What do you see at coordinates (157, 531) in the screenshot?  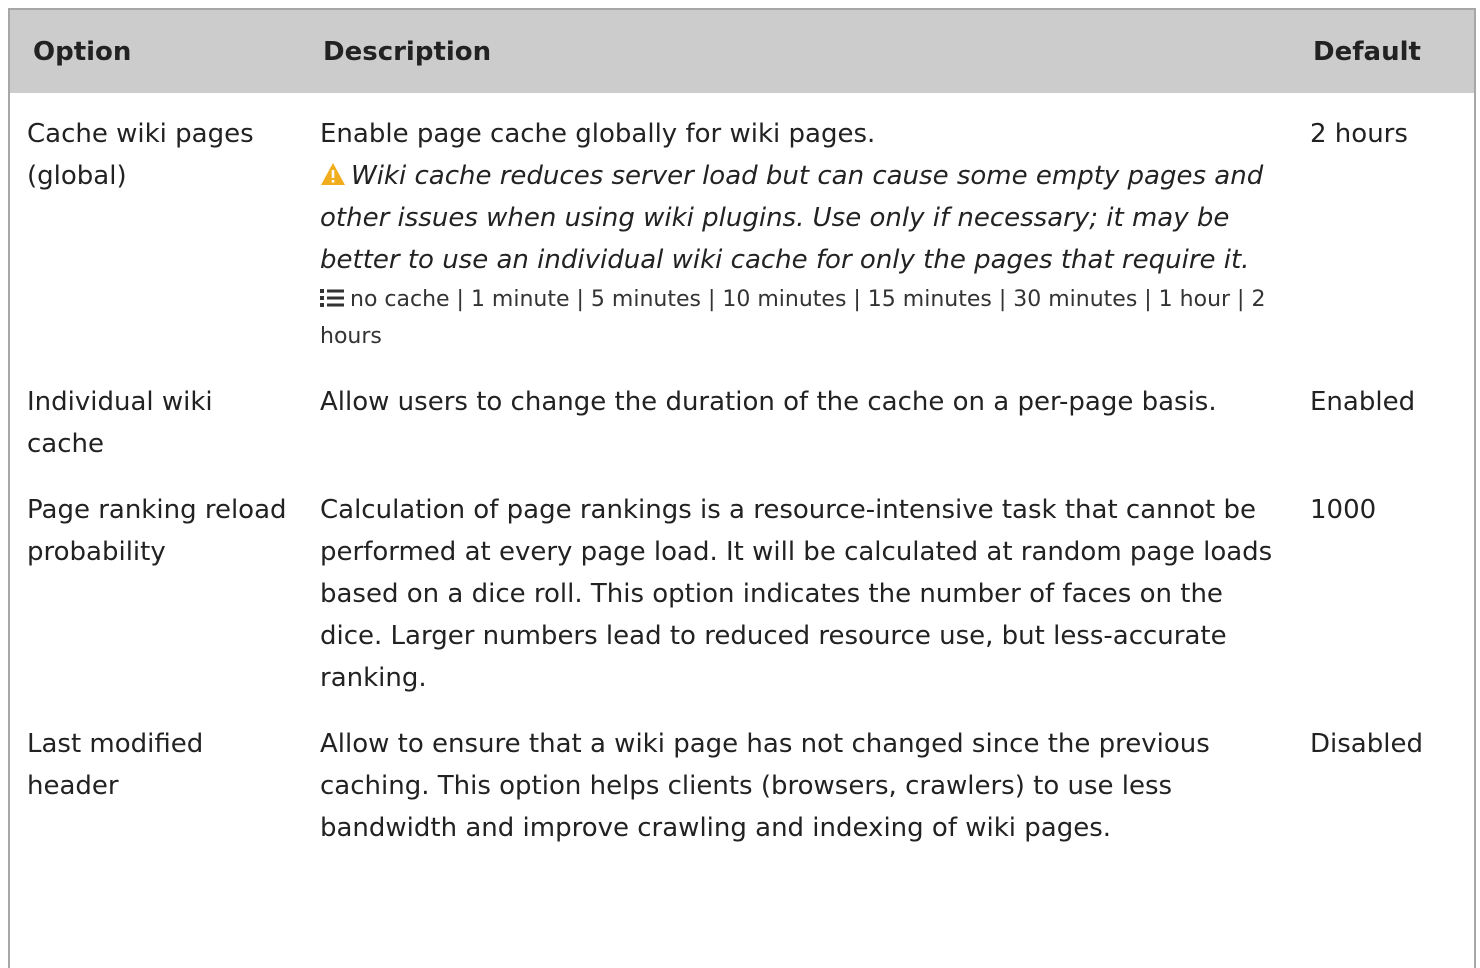 I see `option-name: Page ranking reload probability` at bounding box center [157, 531].